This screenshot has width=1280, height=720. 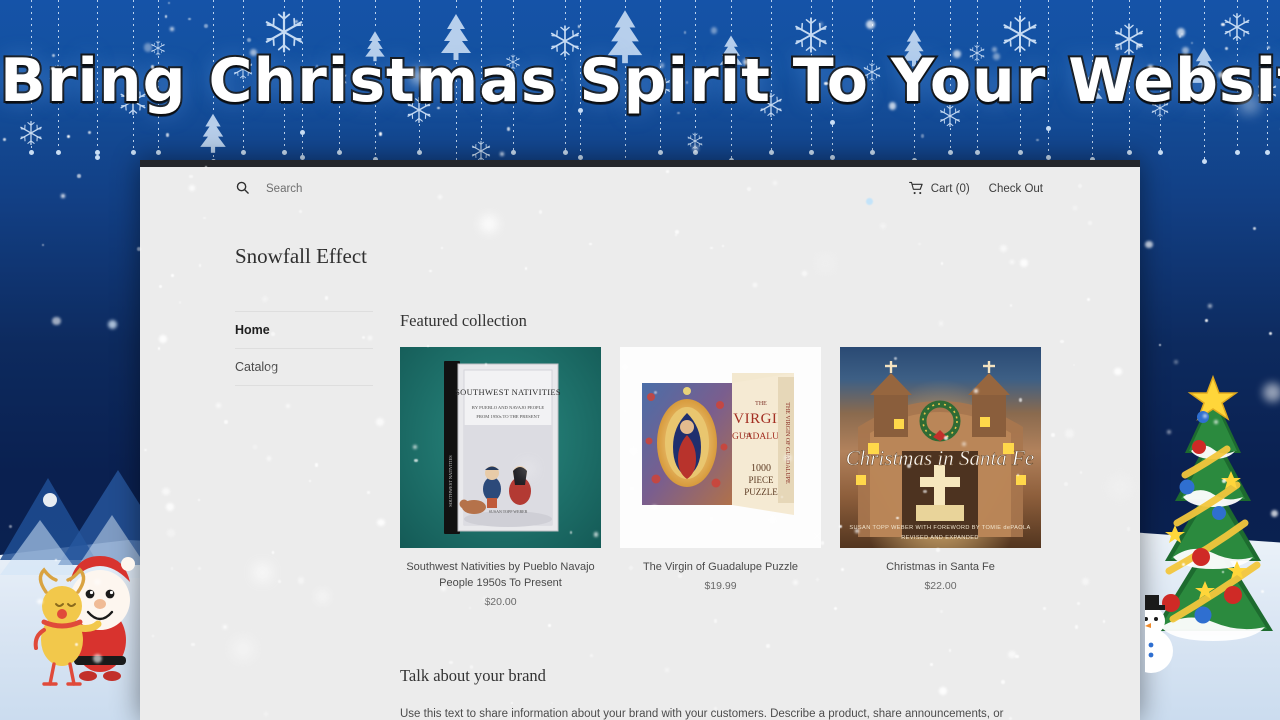 I want to click on featured-collection-heading: Featured collection, so click(x=463, y=320).